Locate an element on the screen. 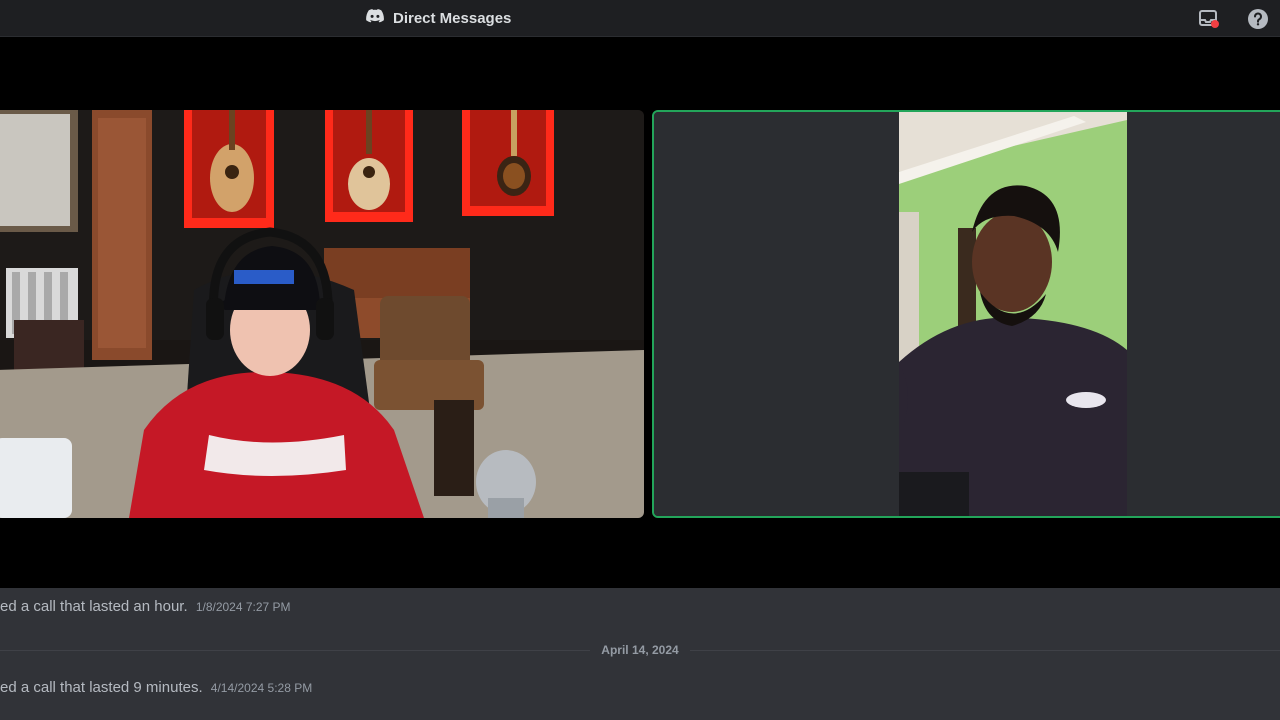 The height and width of the screenshot is (720, 1280). page-title: Direct Messages is located at coordinates (452, 18).